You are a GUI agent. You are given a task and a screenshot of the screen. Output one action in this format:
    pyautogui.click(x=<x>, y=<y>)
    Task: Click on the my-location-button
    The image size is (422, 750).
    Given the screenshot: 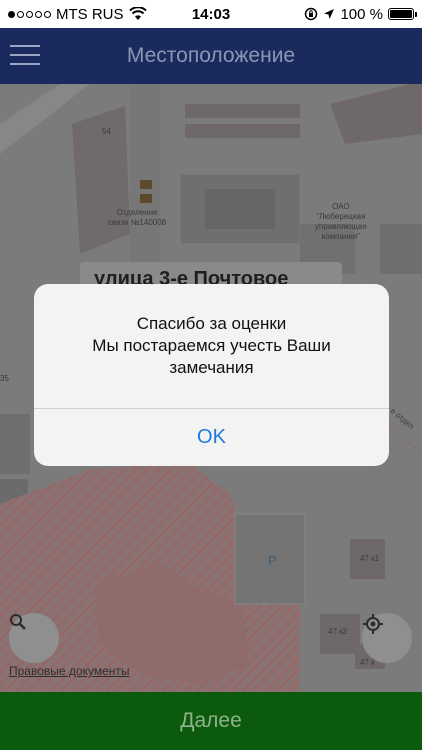 What is the action you would take?
    pyautogui.click(x=387, y=638)
    